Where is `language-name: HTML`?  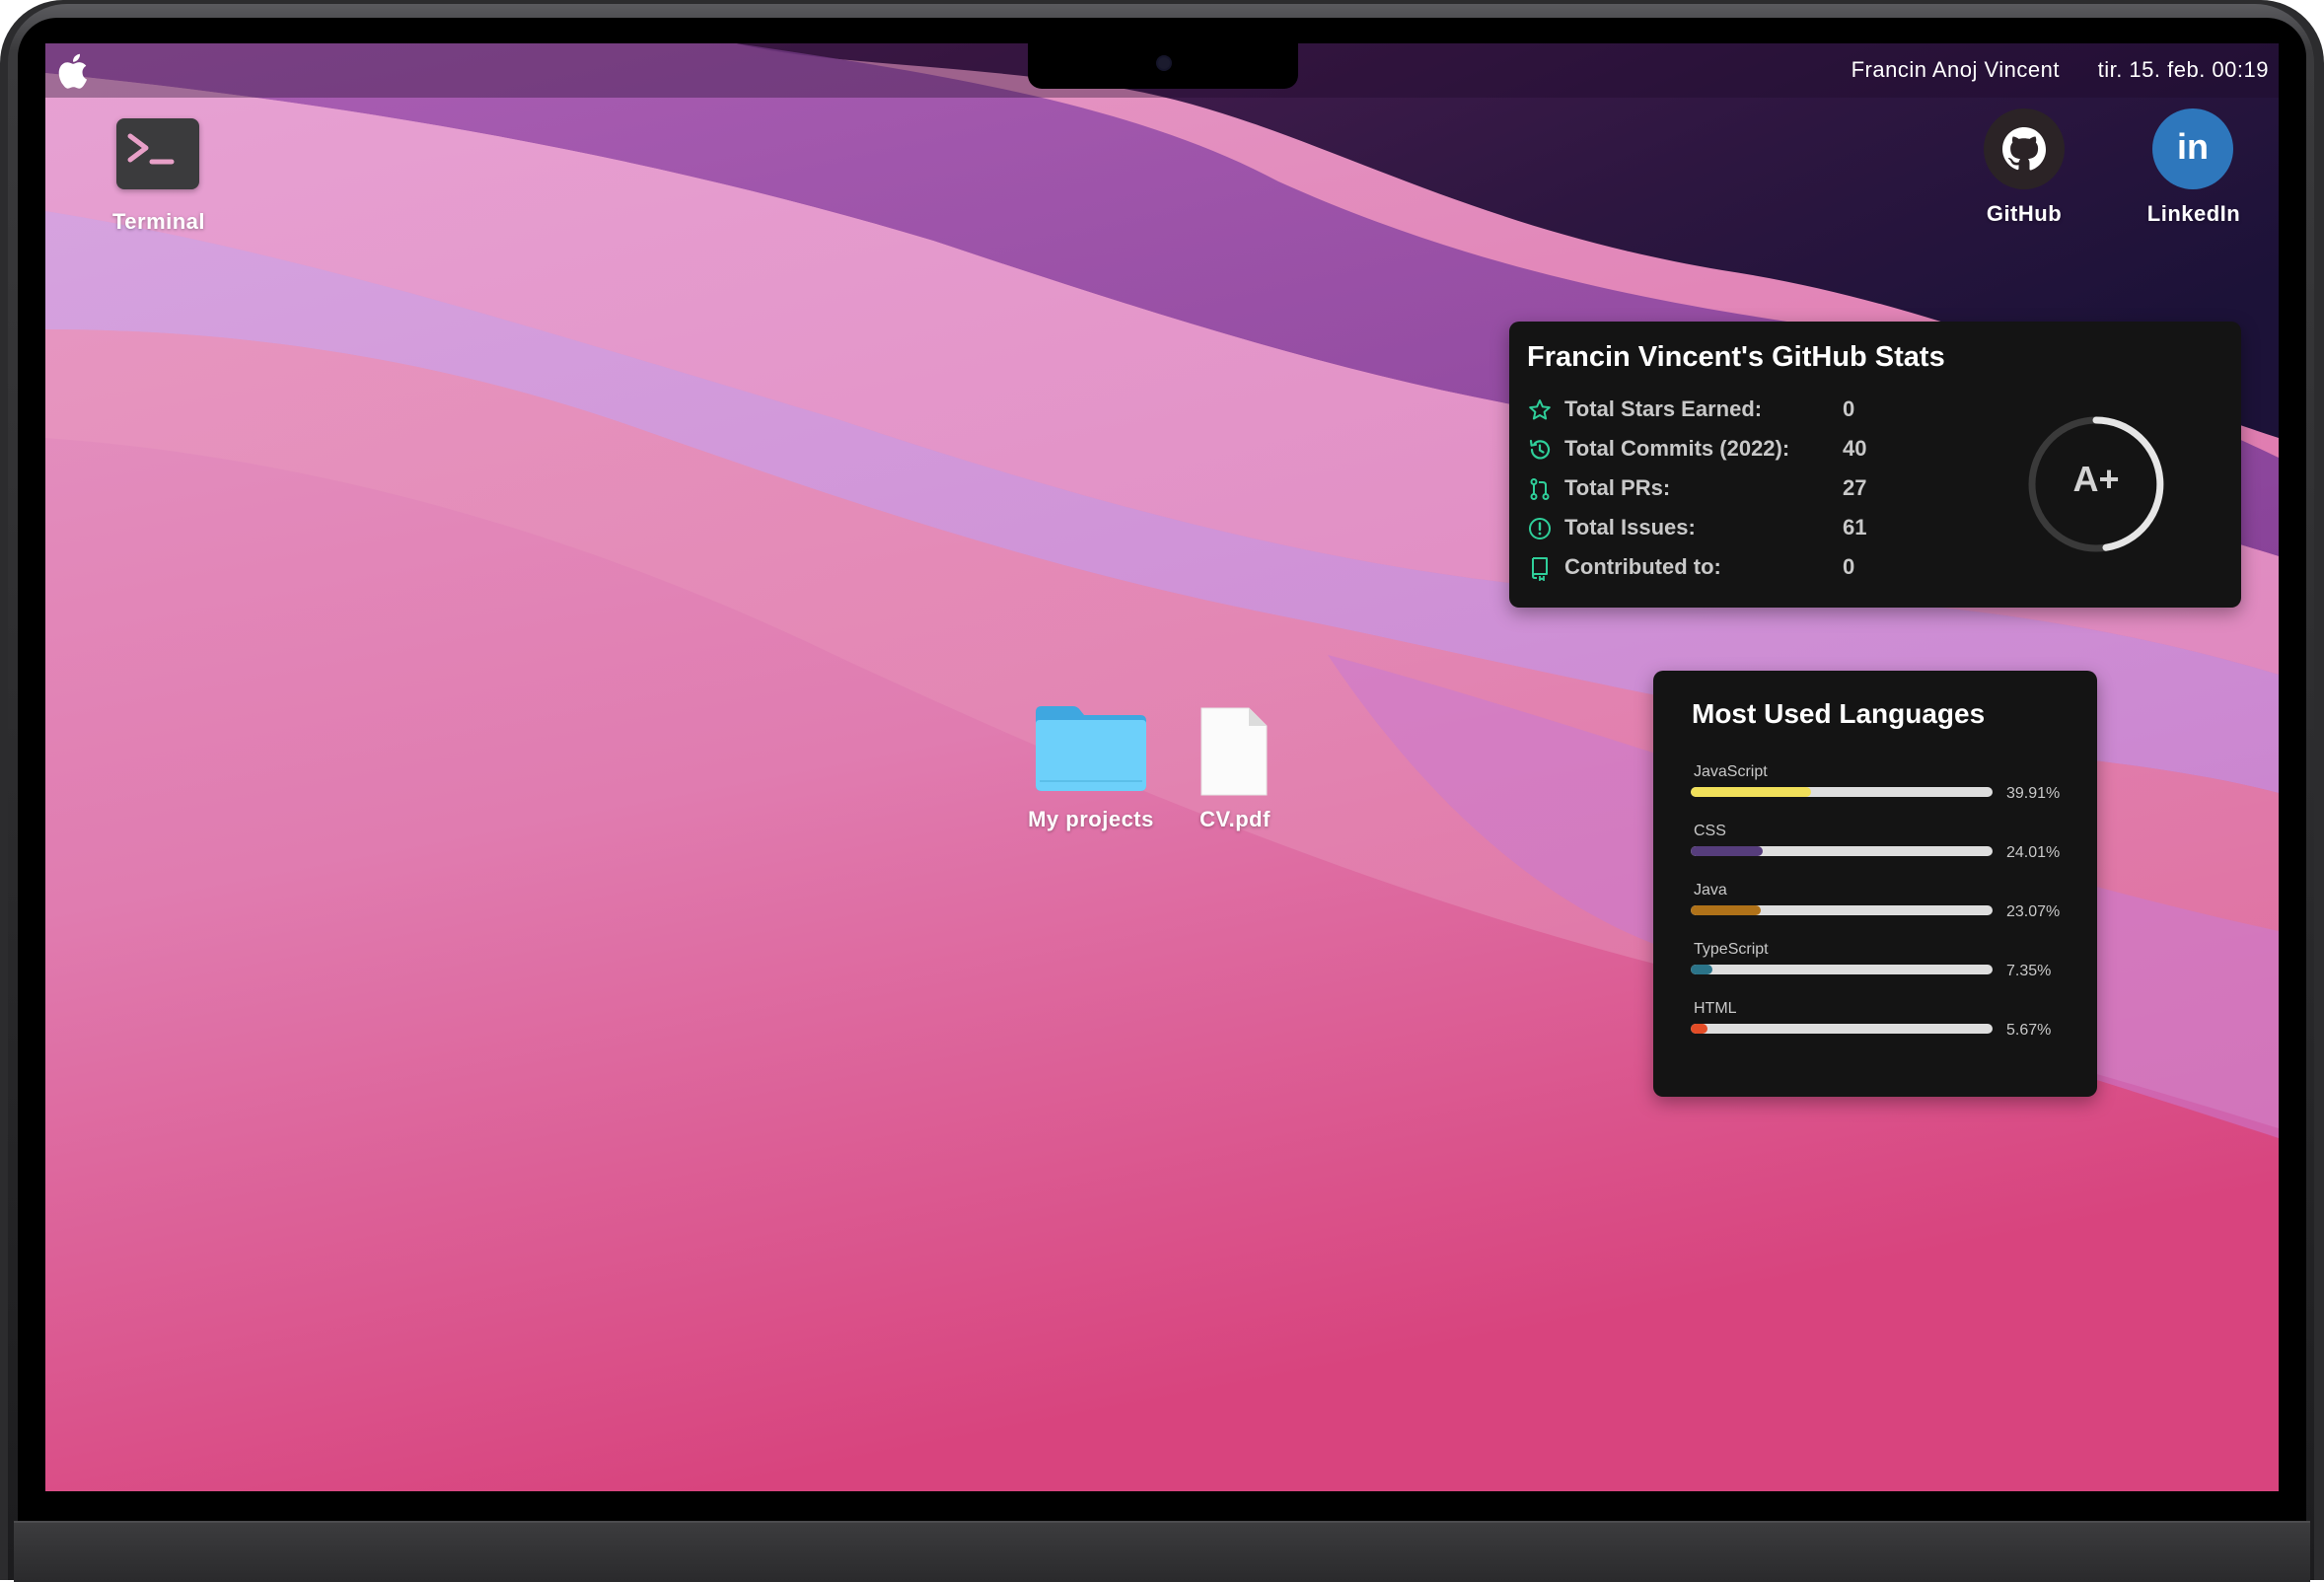 language-name: HTML is located at coordinates (1715, 1008).